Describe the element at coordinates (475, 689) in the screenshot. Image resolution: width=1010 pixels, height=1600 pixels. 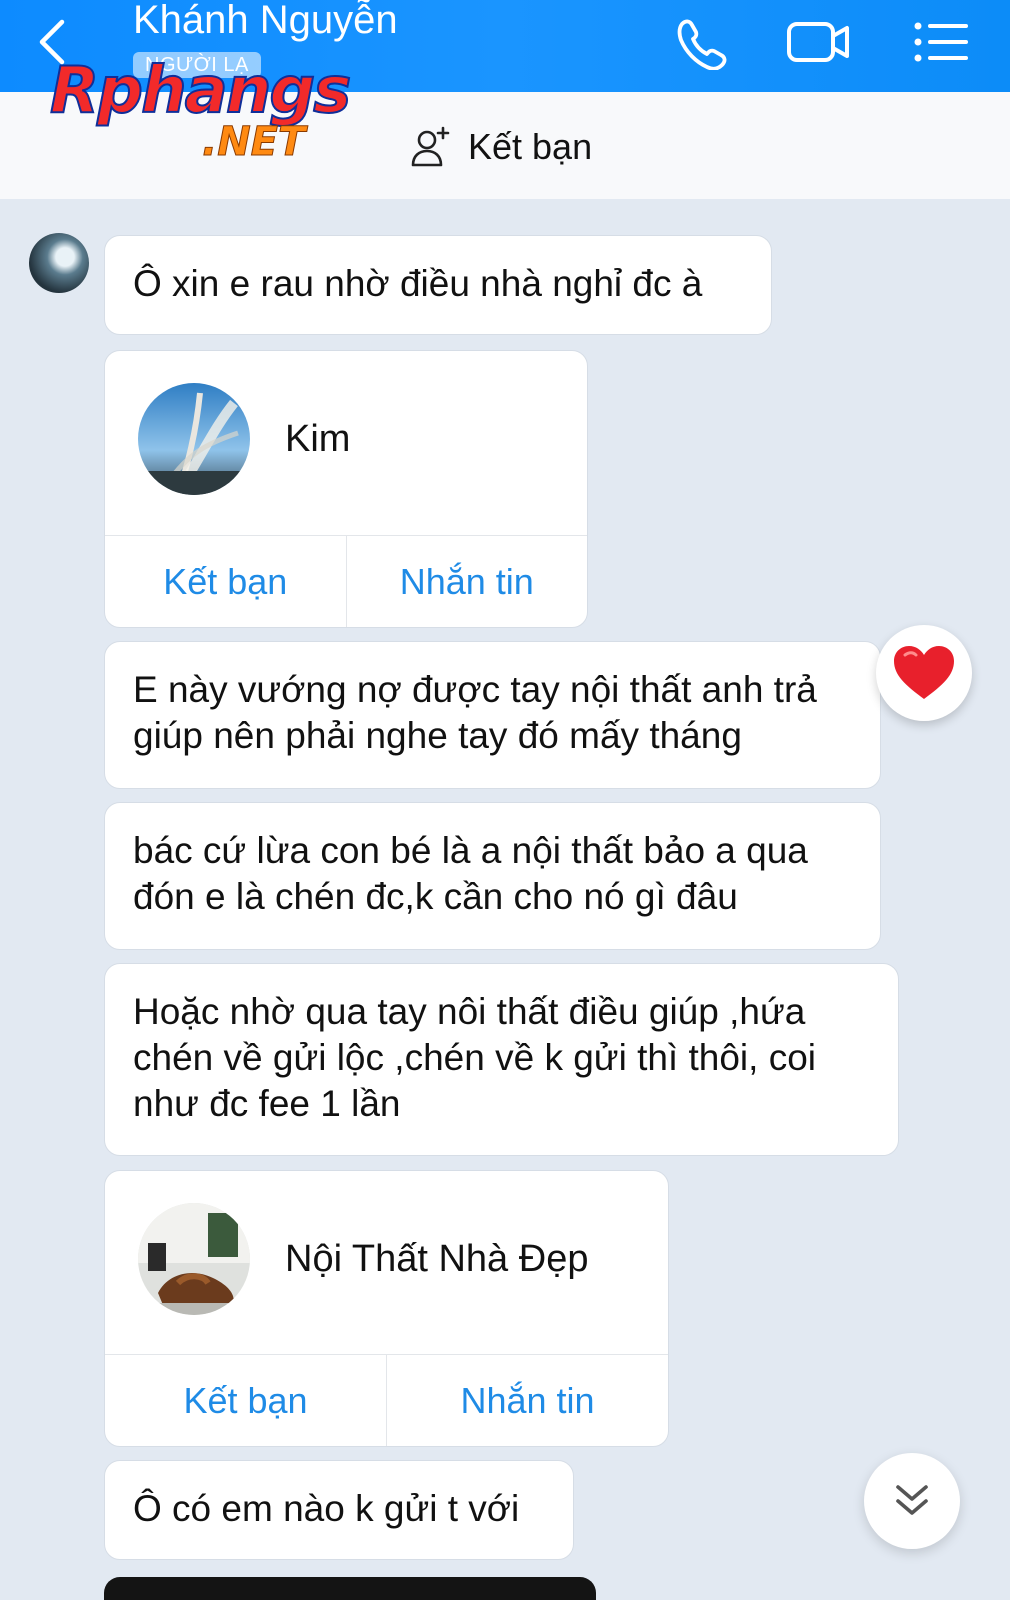
I see `message-text-line: E này vướng nợ được tay nội thất anh trả` at that location.